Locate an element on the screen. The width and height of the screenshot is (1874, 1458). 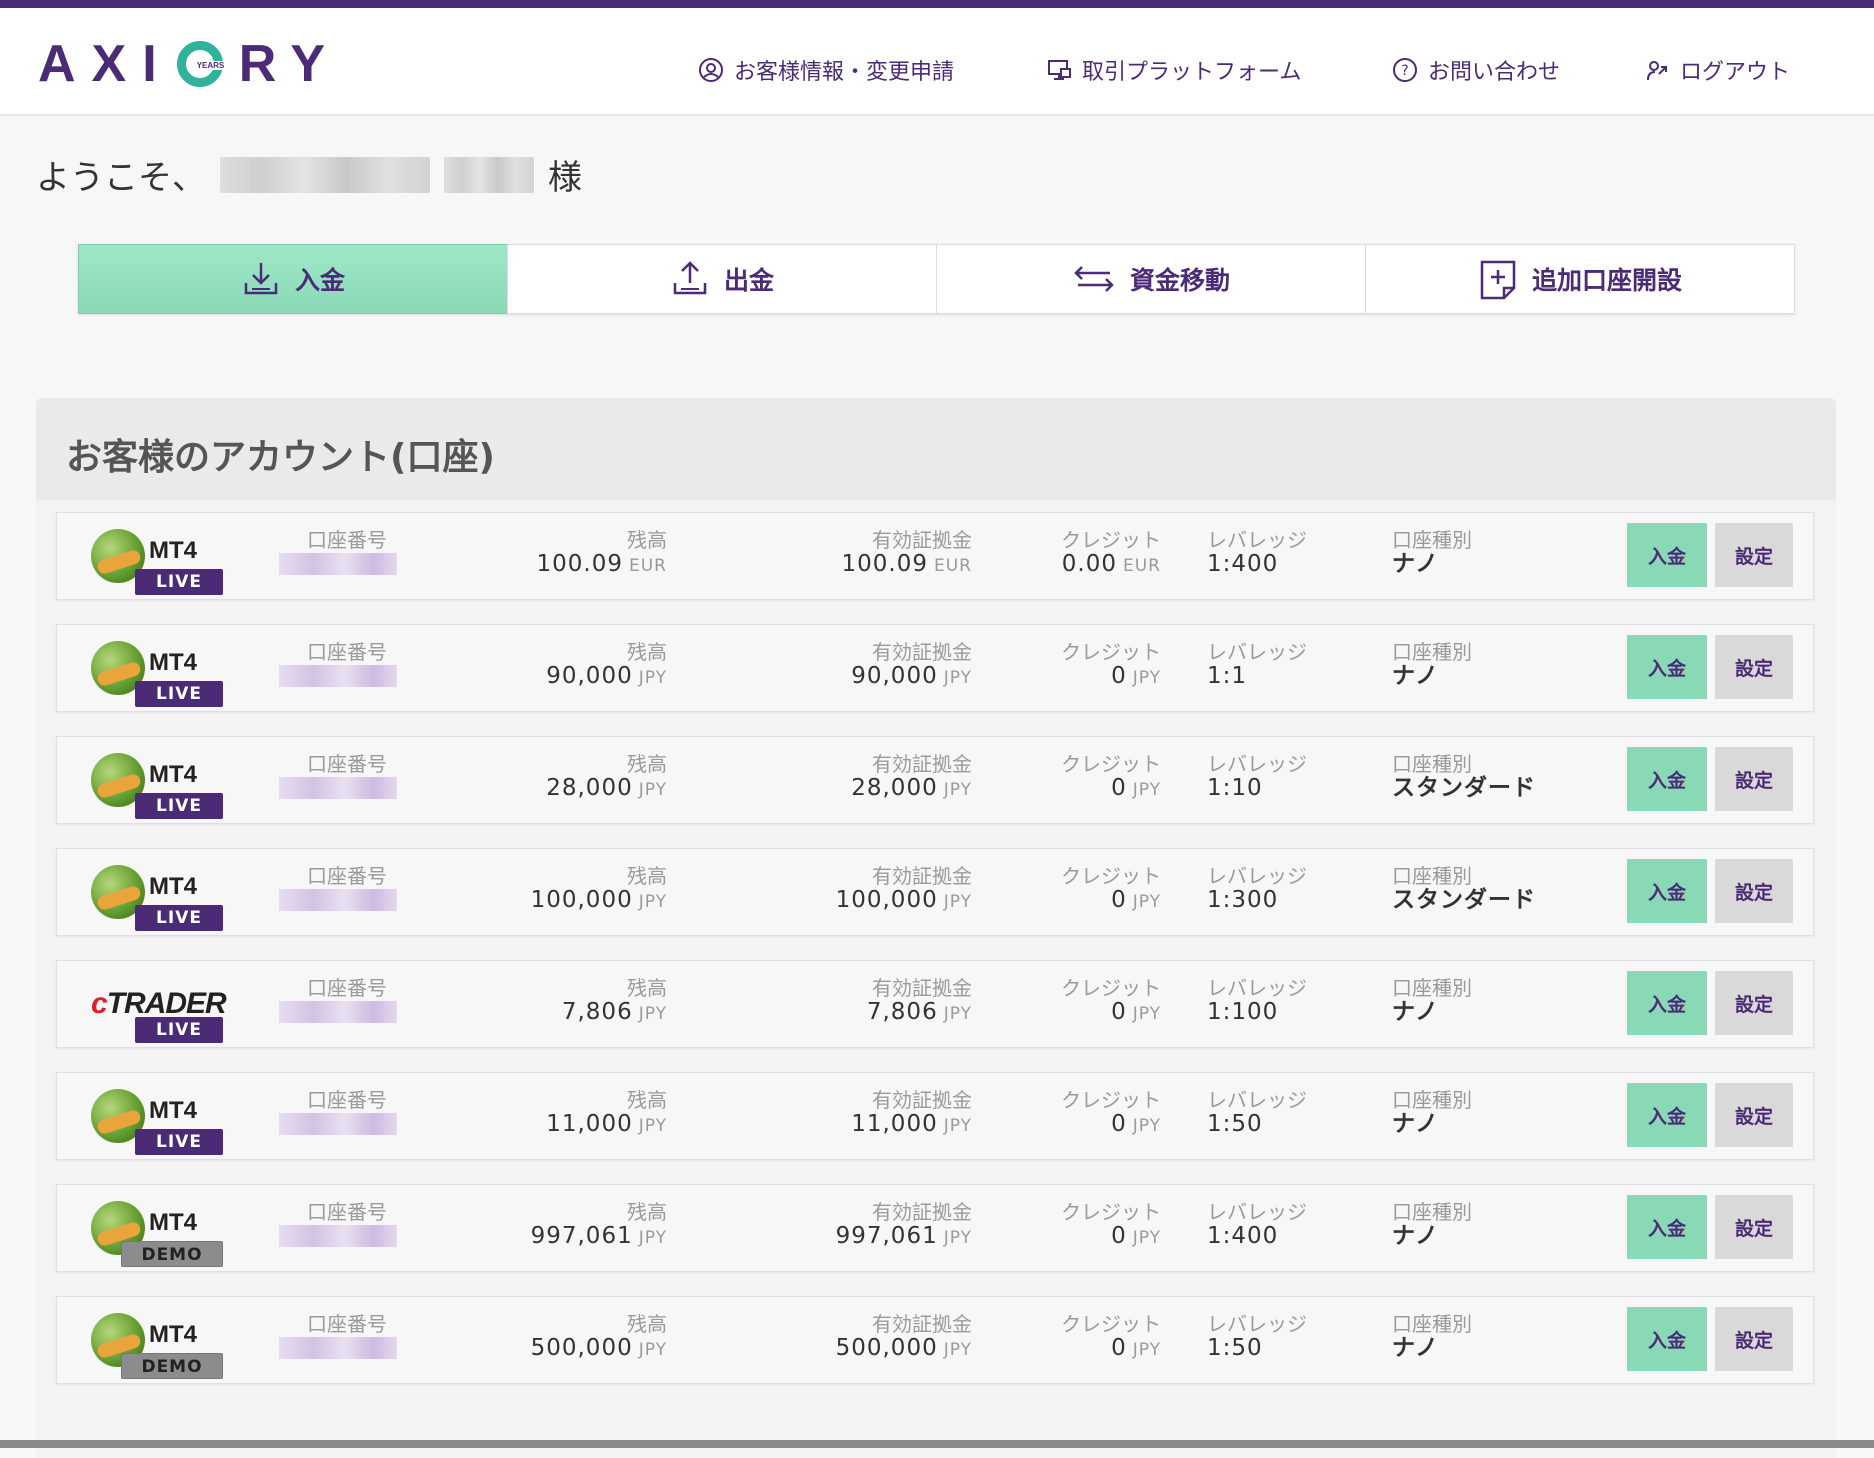
account-mode-tag: LIVE is located at coordinates (179, 918).